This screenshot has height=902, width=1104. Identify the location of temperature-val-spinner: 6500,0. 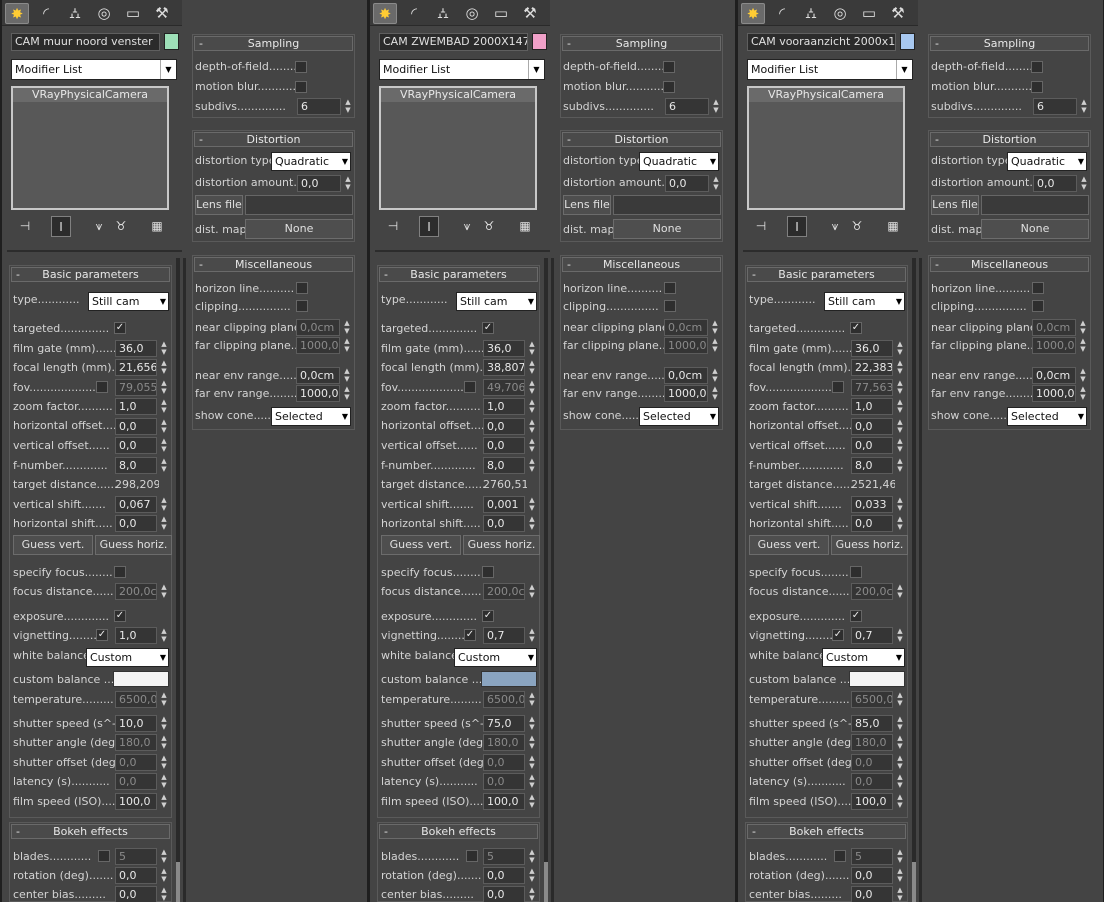
(872, 699).